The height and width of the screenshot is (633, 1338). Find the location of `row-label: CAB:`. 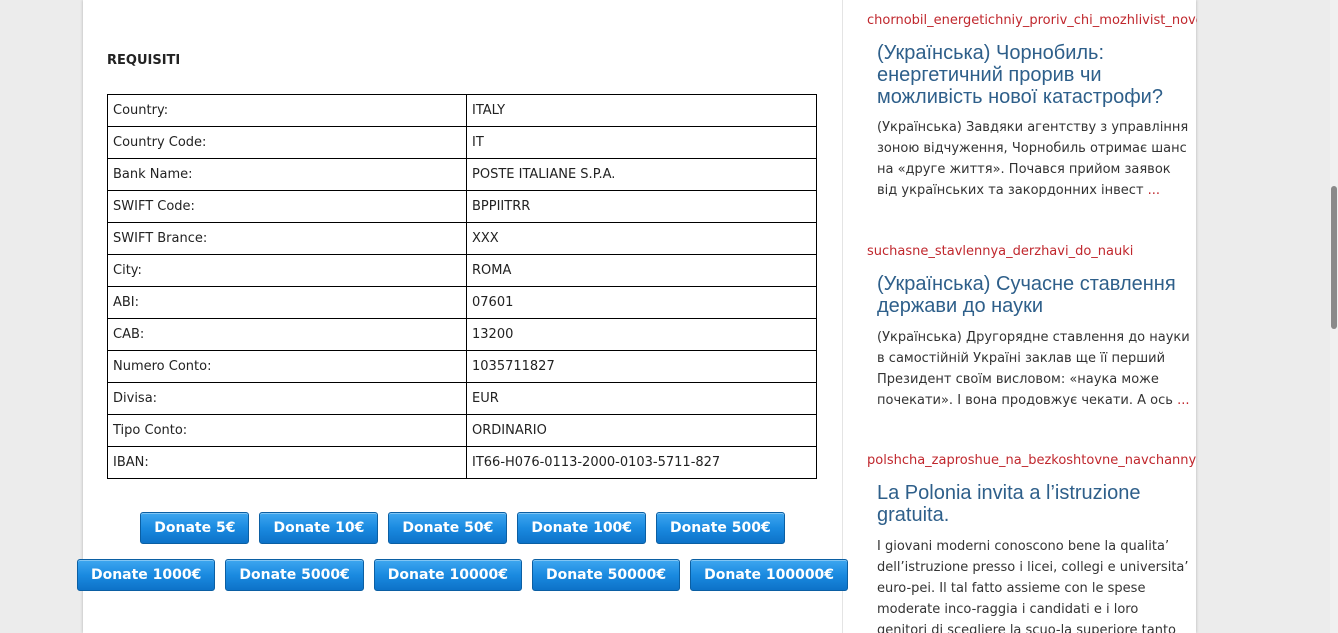

row-label: CAB: is located at coordinates (287, 334).